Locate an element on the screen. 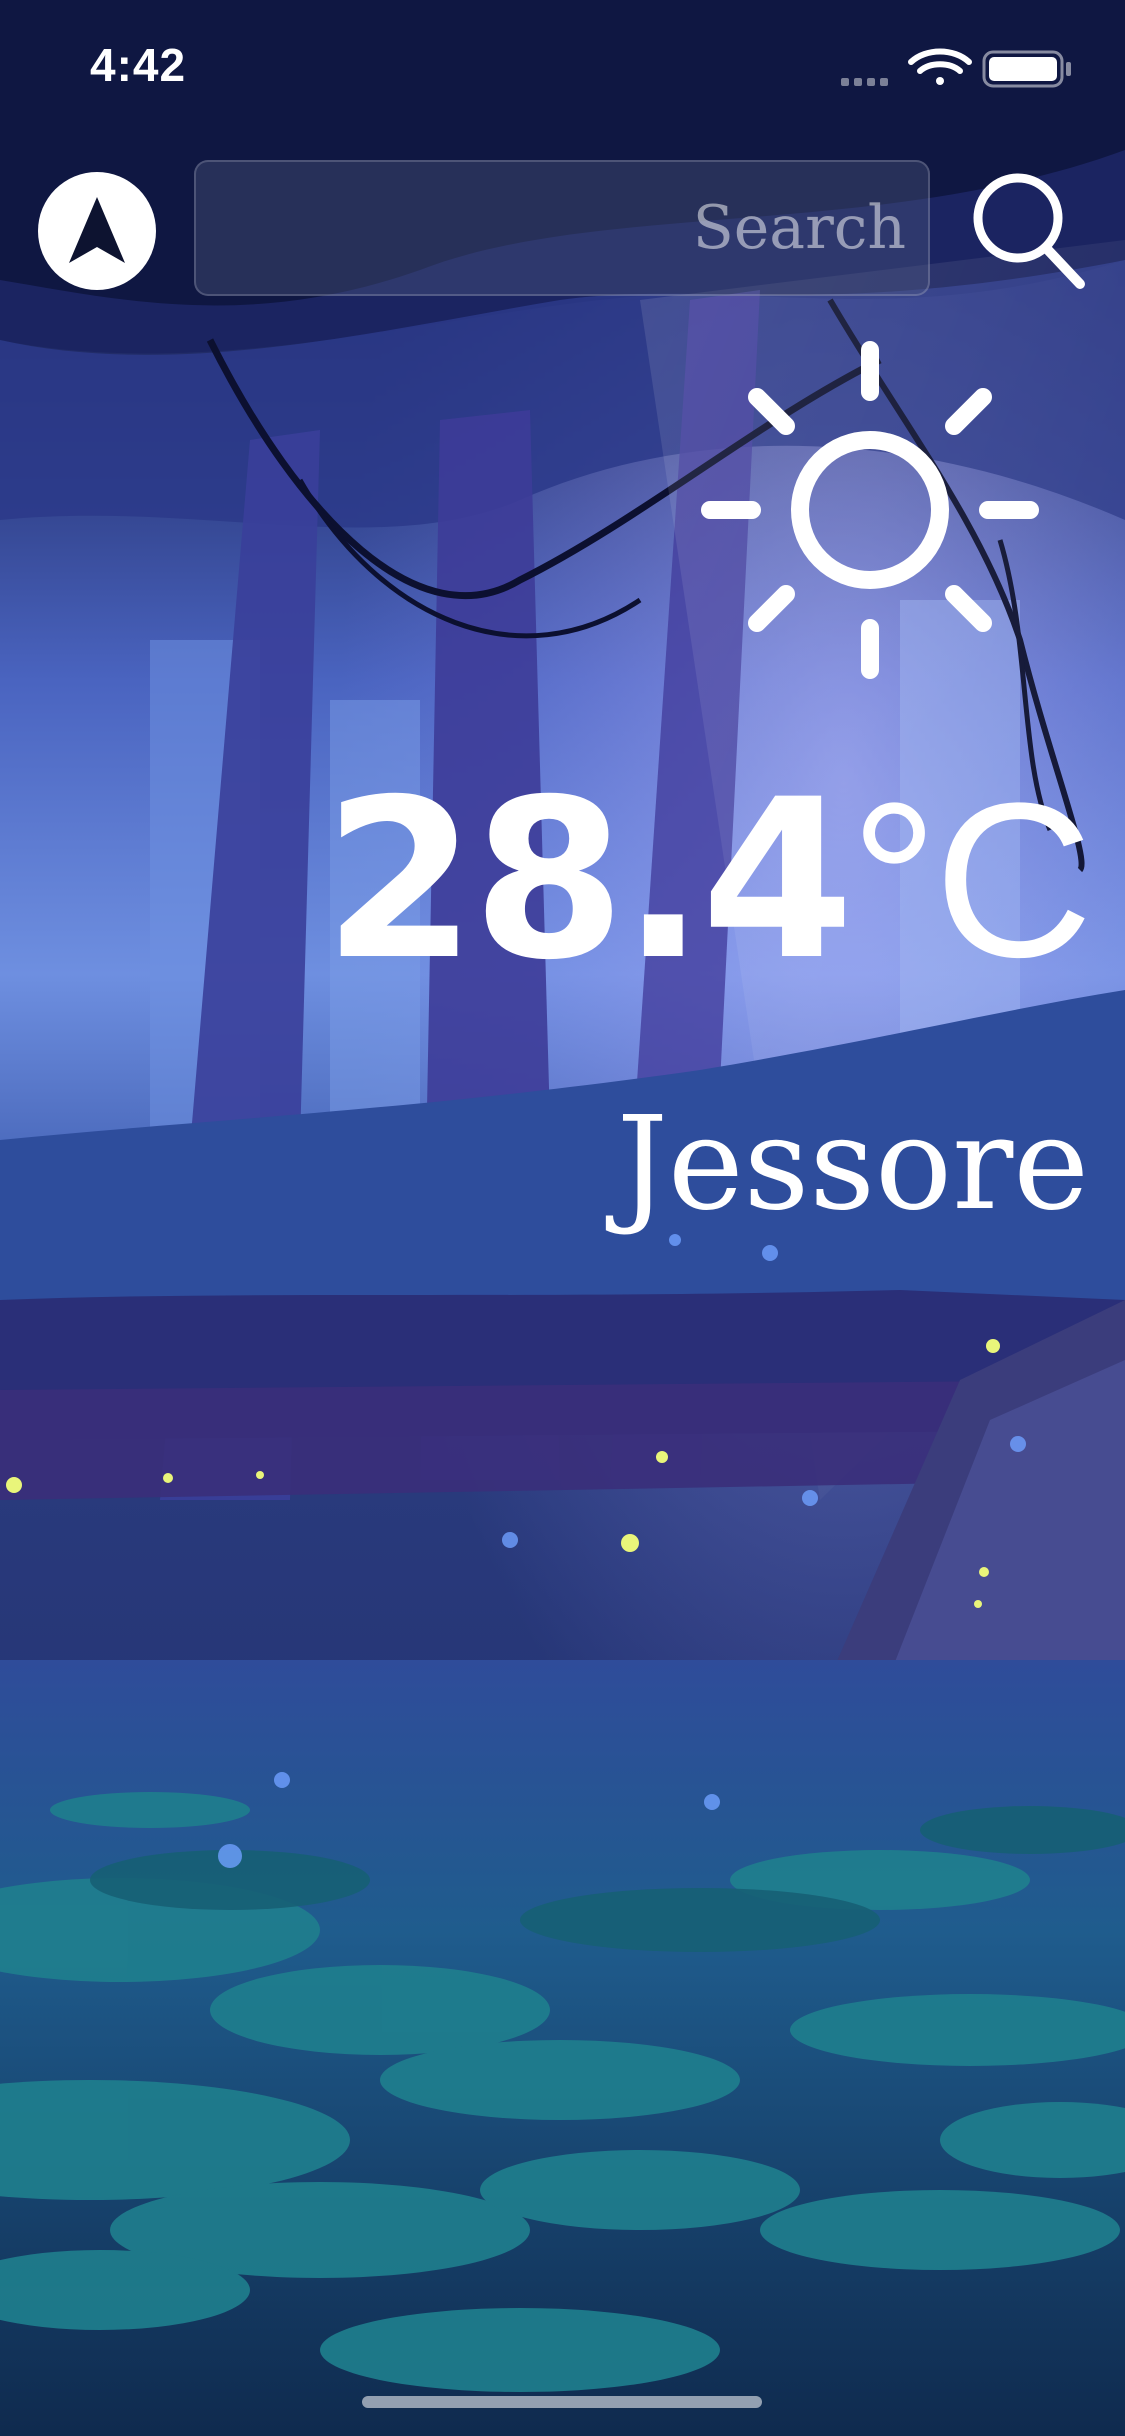  status-bar-time: 4:42 is located at coordinates (138, 65).